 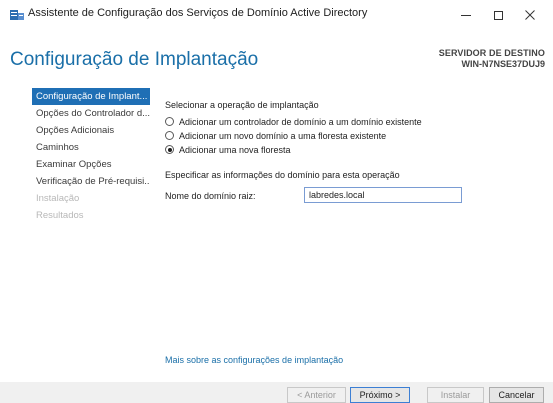 I want to click on maximize-button, so click(x=498, y=15).